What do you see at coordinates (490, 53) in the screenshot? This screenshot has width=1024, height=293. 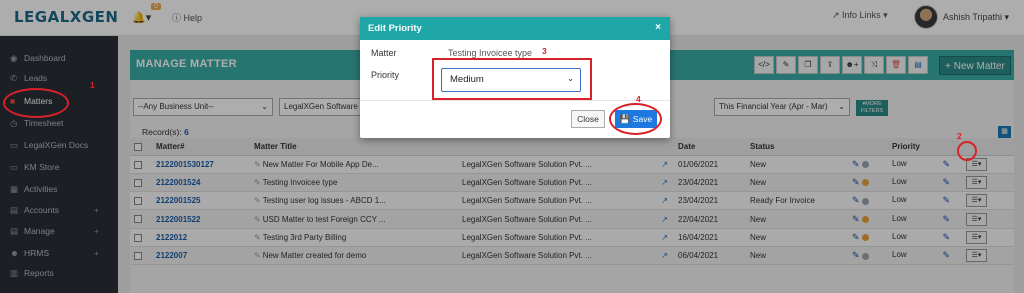 I see `matter-value: Testing Invoicee type` at bounding box center [490, 53].